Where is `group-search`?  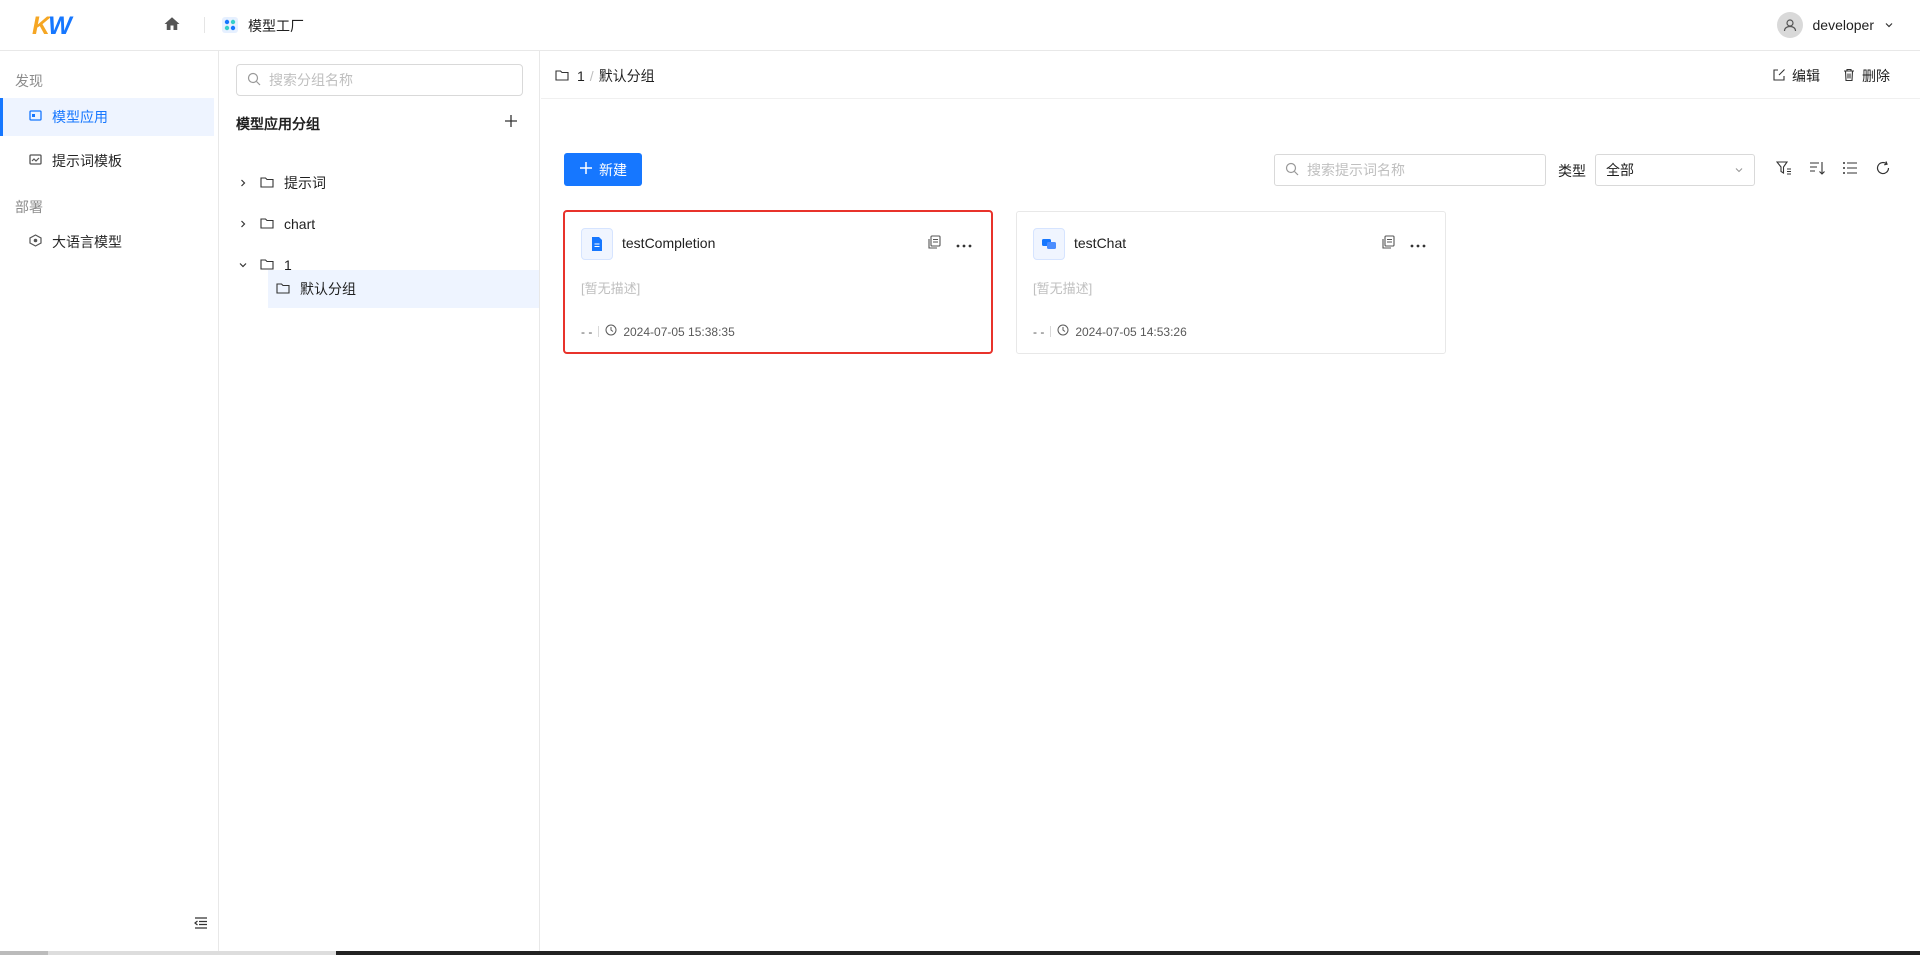
group-search is located at coordinates (379, 80).